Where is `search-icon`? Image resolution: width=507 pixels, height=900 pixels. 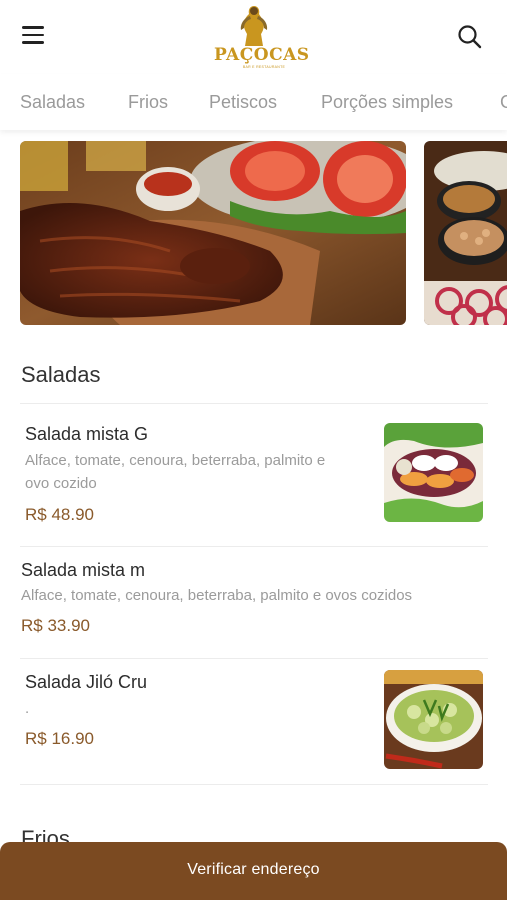 search-icon is located at coordinates (470, 37).